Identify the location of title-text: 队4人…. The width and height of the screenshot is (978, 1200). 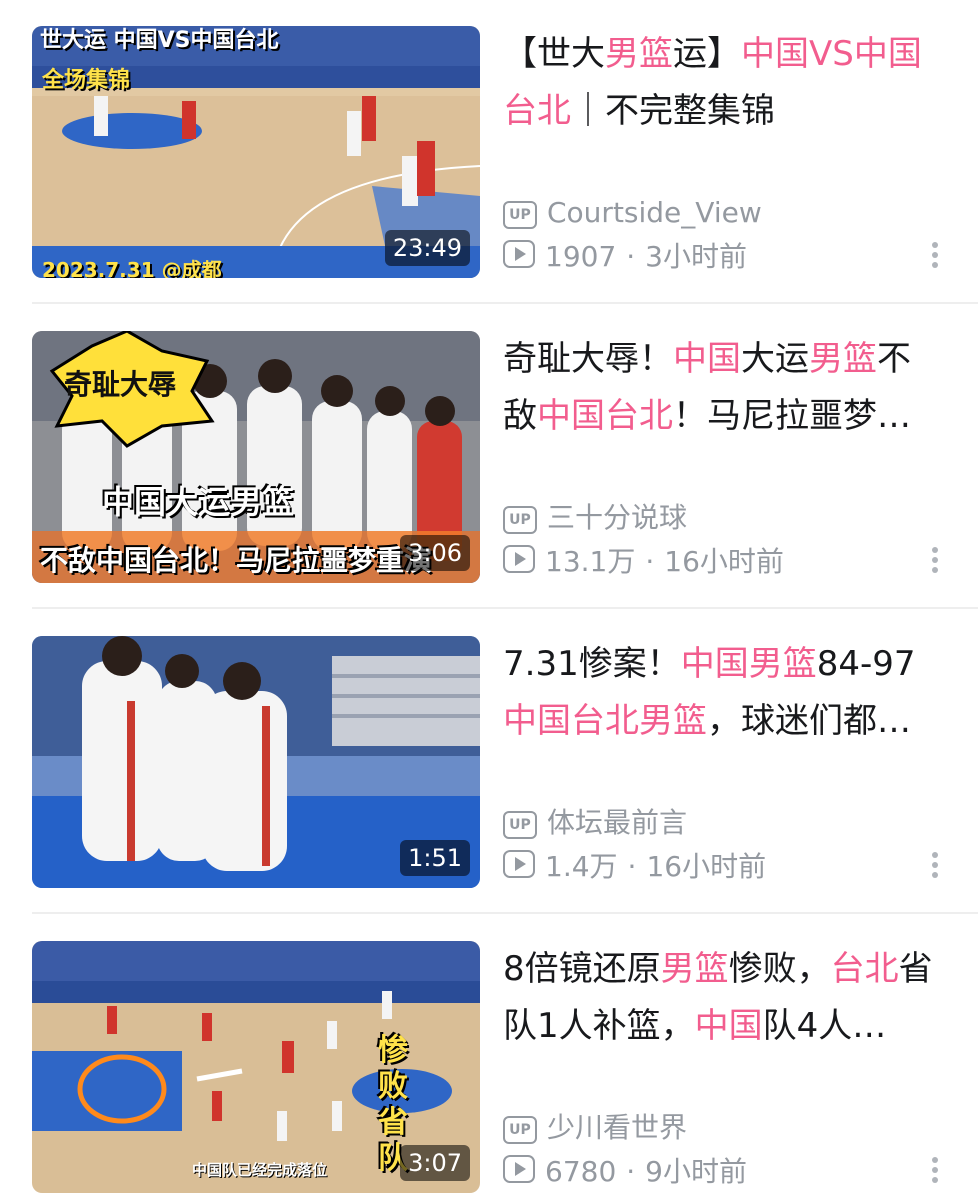
(824, 1026).